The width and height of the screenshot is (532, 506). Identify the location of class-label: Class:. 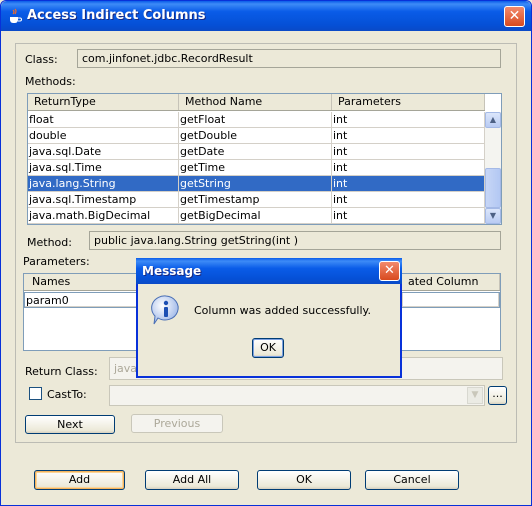
(41, 59).